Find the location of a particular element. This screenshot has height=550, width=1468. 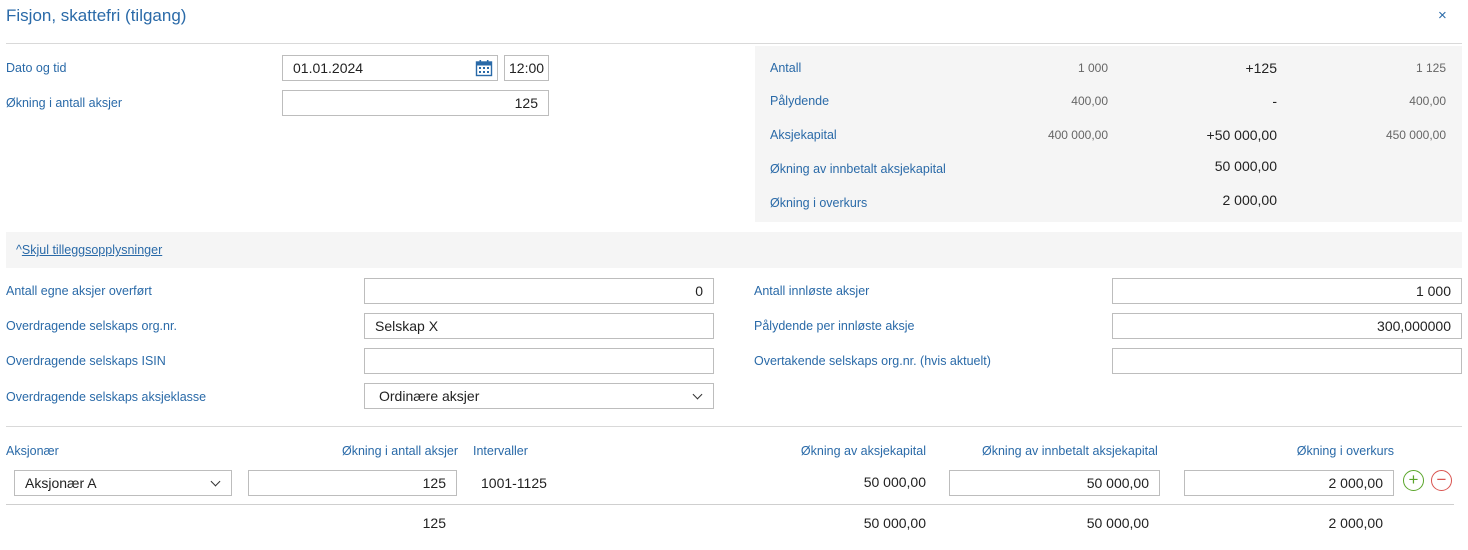

summary-after-palydende: 400,00 is located at coordinates (1427, 101).